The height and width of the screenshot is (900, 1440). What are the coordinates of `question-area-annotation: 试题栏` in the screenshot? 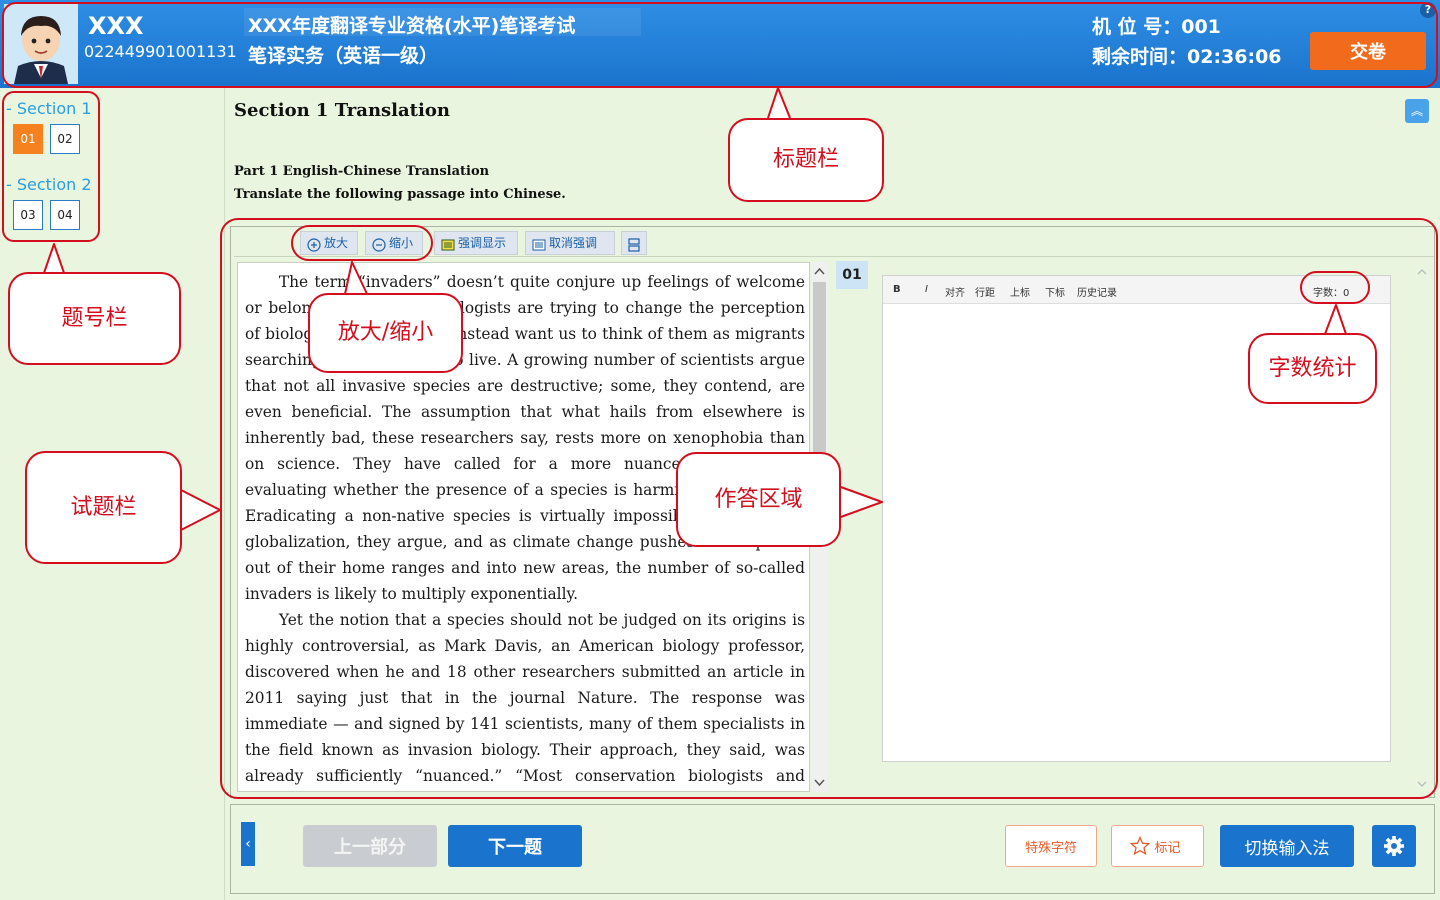 It's located at (103, 507).